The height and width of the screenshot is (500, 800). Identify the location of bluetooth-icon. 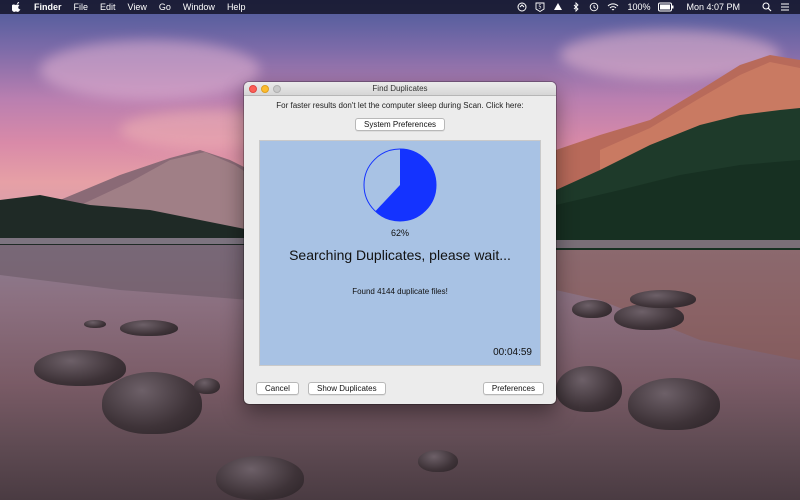
(576, 7).